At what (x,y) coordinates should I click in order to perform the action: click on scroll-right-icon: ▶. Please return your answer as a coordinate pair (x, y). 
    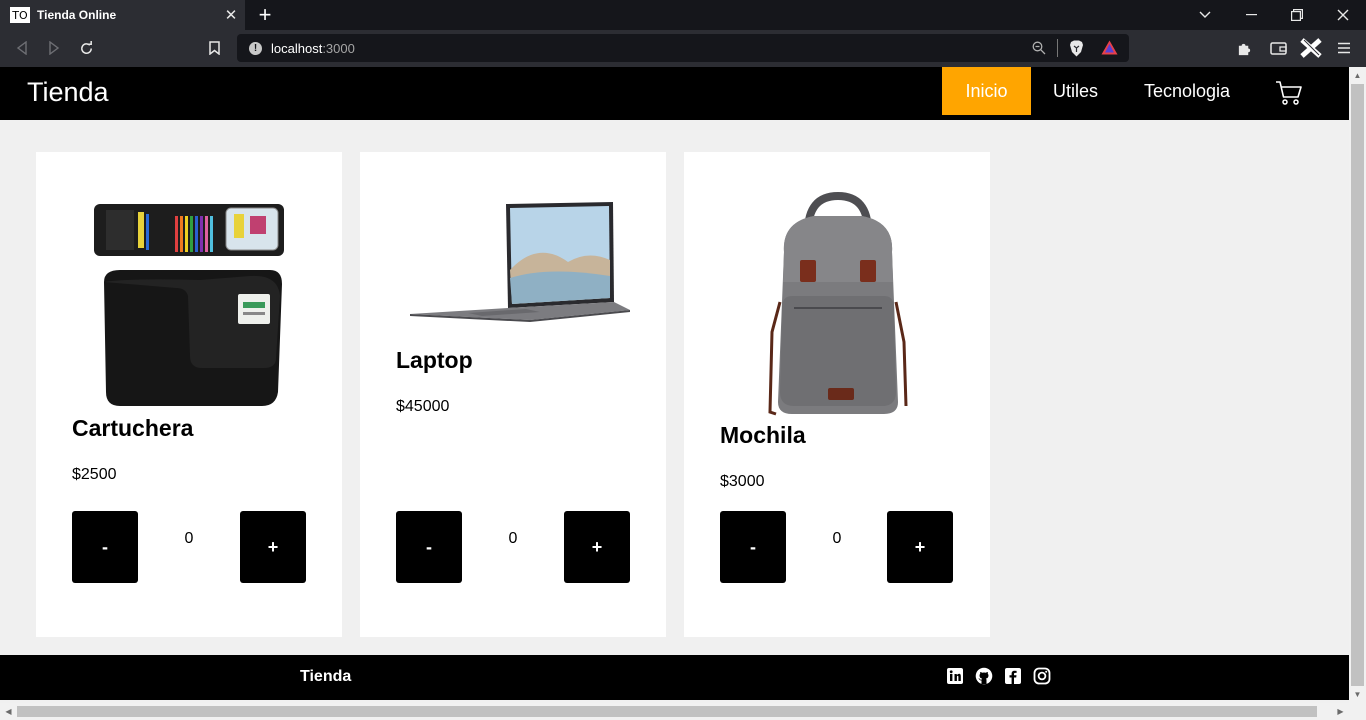
    Looking at the image, I should click on (1340, 711).